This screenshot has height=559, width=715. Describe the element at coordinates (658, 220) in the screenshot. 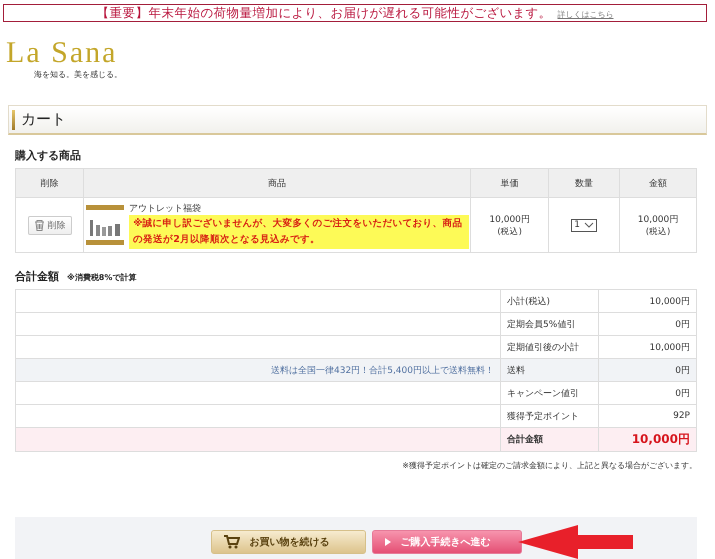

I see `amount: 10,000円` at that location.